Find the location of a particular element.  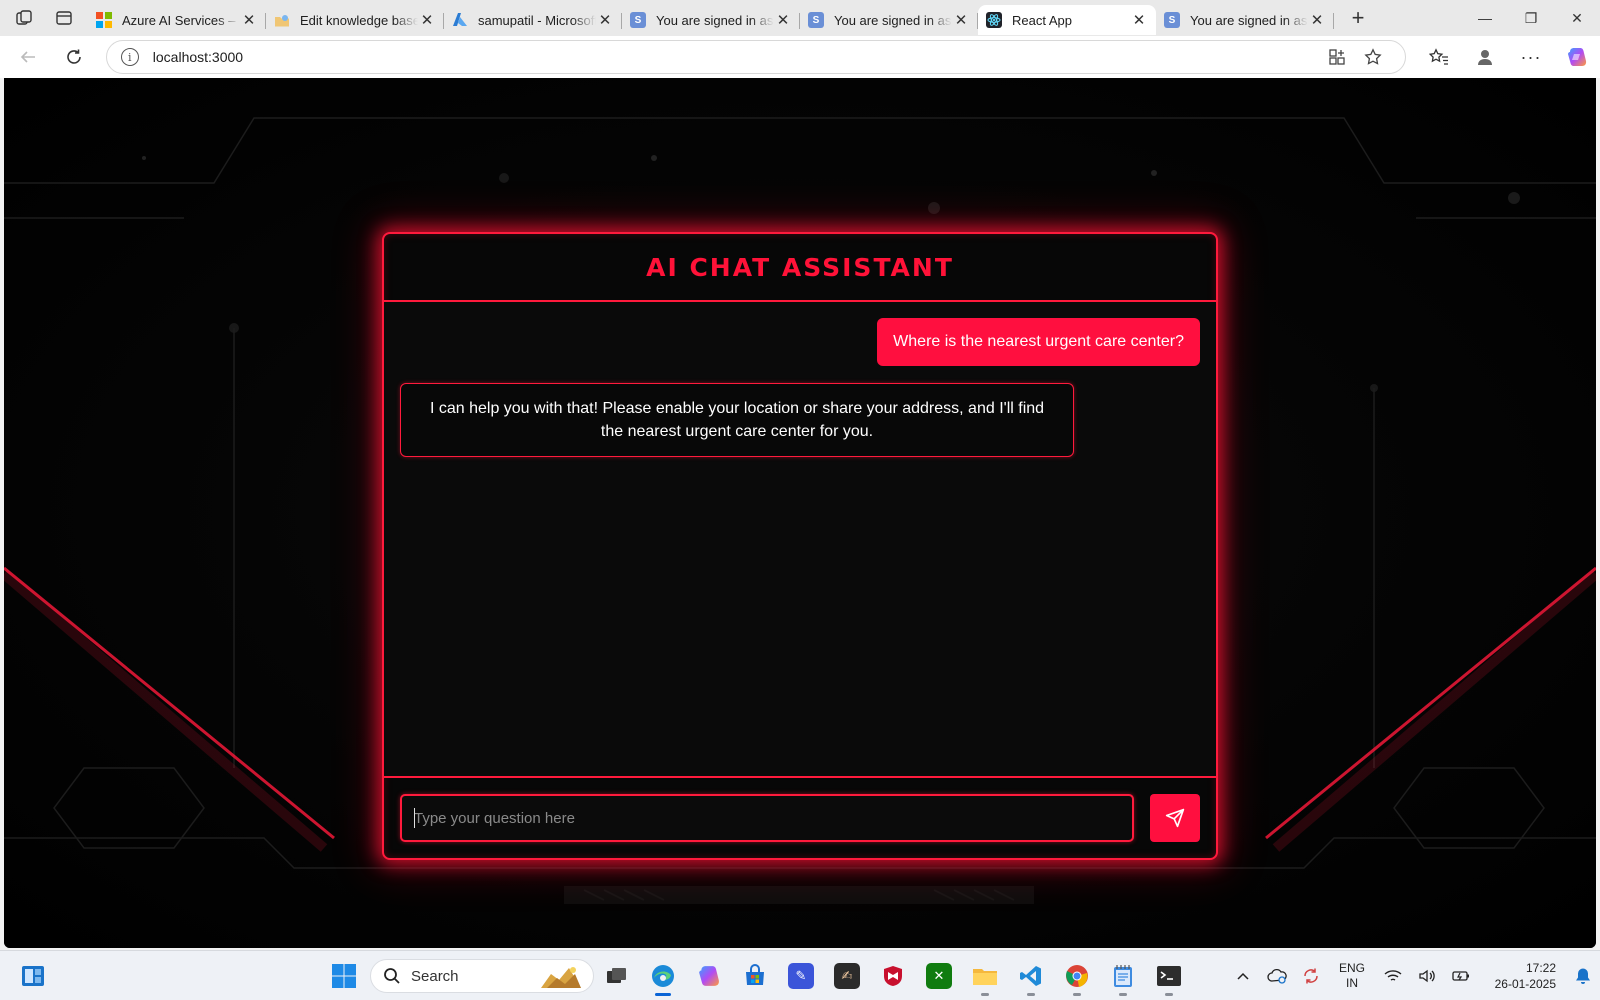

favorites-icon is located at coordinates (1439, 57).